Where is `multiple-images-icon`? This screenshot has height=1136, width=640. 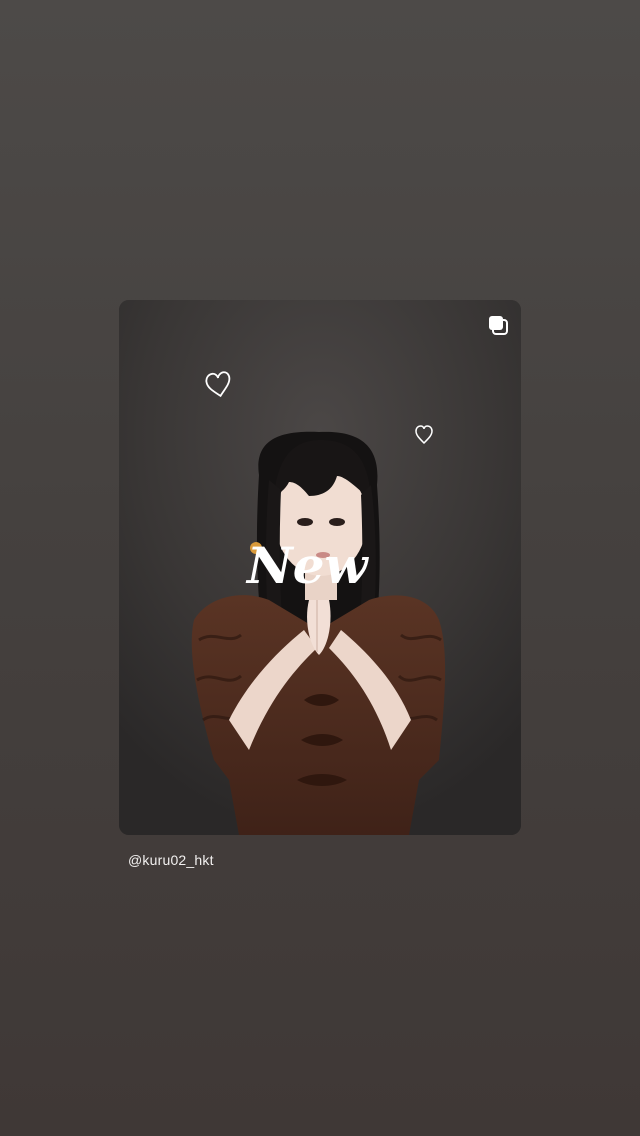 multiple-images-icon is located at coordinates (498, 325).